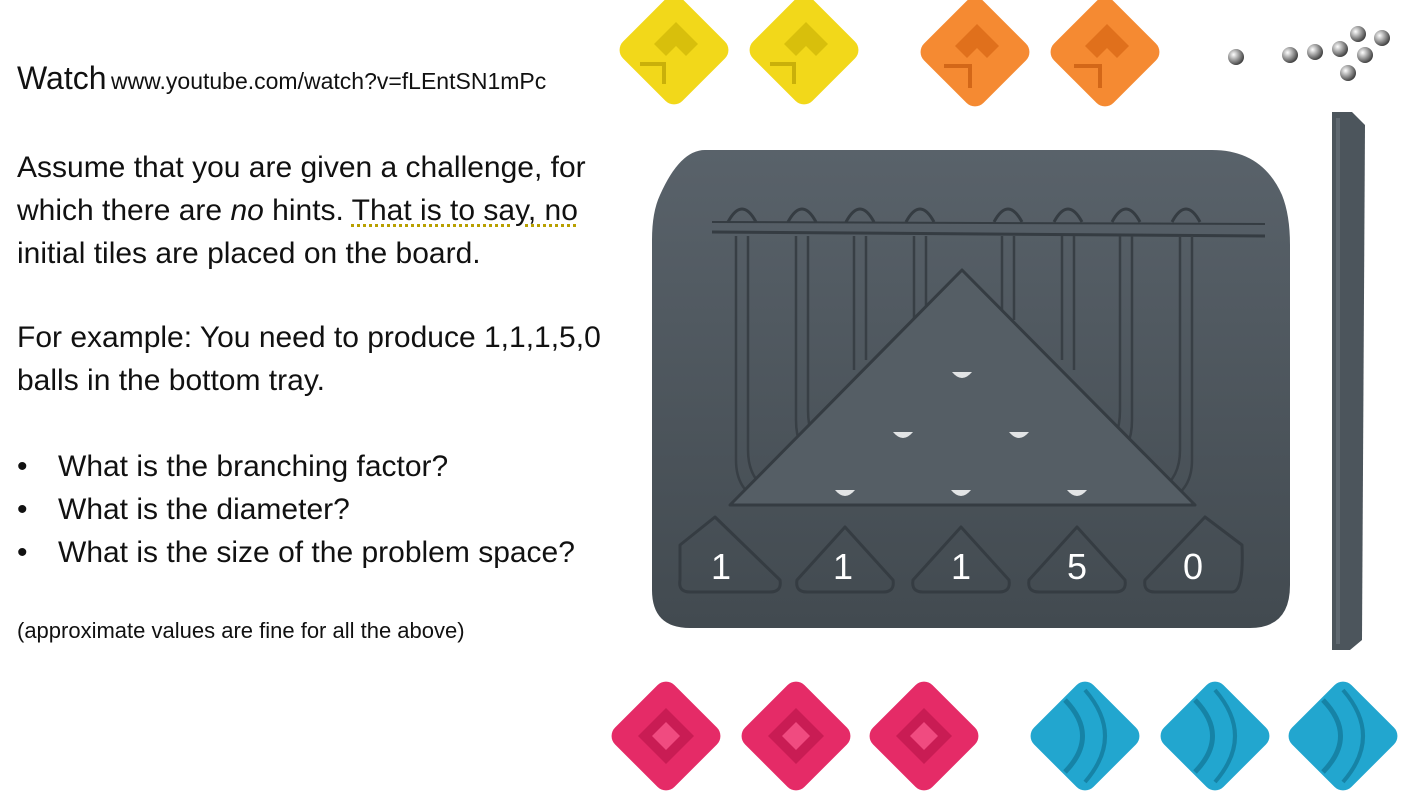 The image size is (1415, 792). Describe the element at coordinates (1309, 53) in the screenshot. I see `steel-balls` at that location.